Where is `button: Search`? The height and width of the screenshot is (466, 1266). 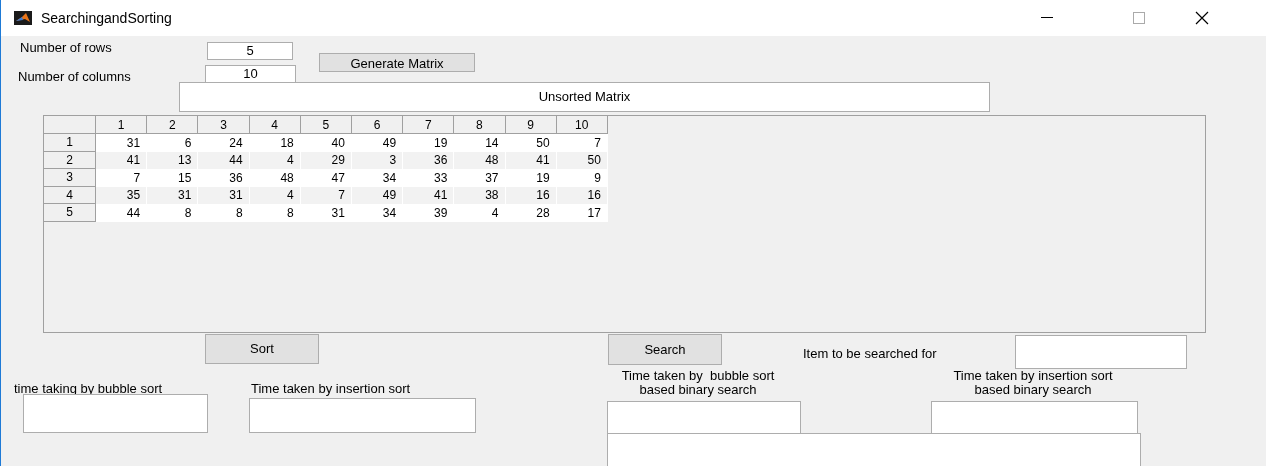
button: Search is located at coordinates (665, 349).